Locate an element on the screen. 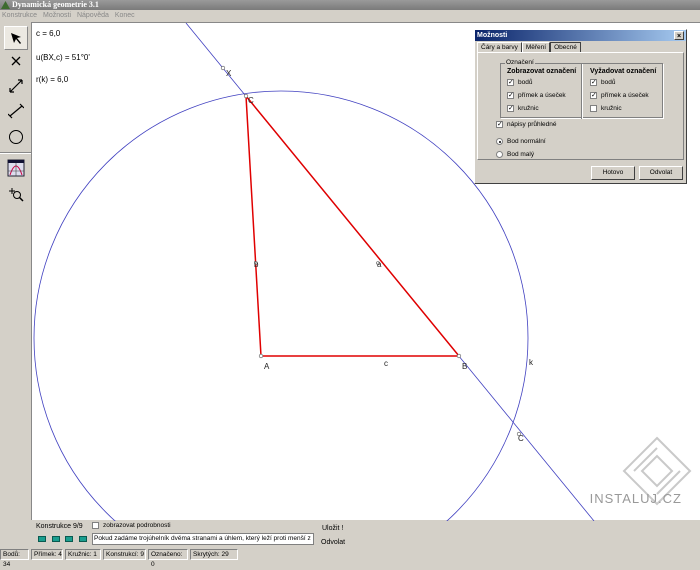 The image size is (700, 570). dialog-tabs: Čáry a barvy Měření Obecné is located at coordinates (529, 47).